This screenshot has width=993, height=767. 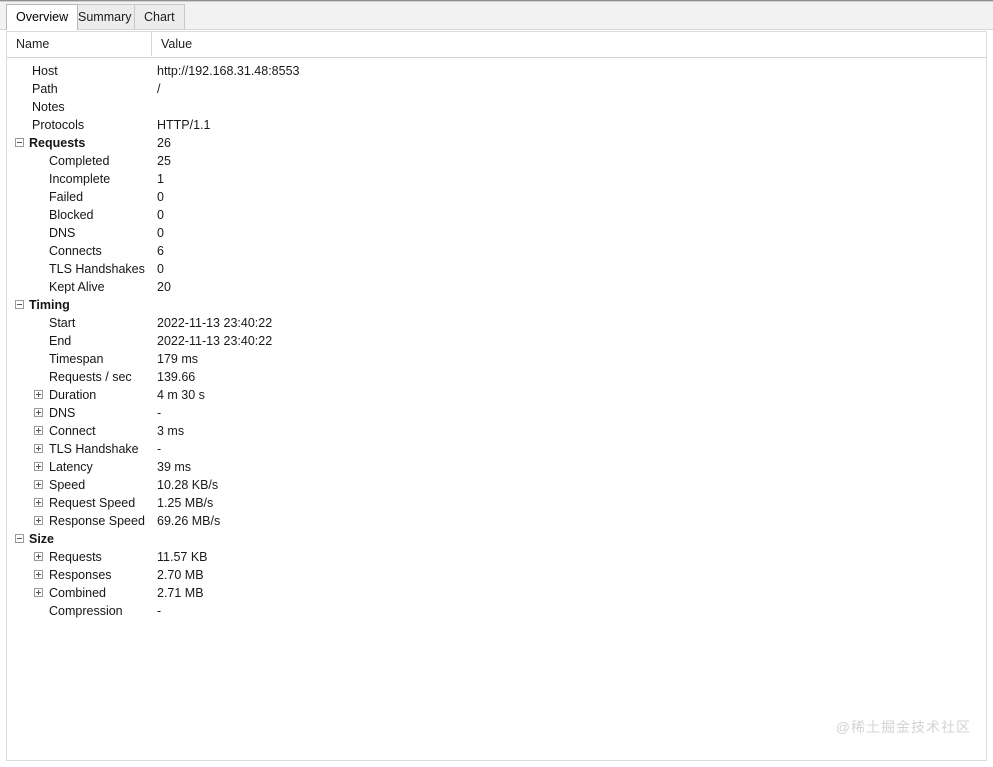 What do you see at coordinates (189, 521) in the screenshot?
I see `tree-row-value: 69.26 MB/s` at bounding box center [189, 521].